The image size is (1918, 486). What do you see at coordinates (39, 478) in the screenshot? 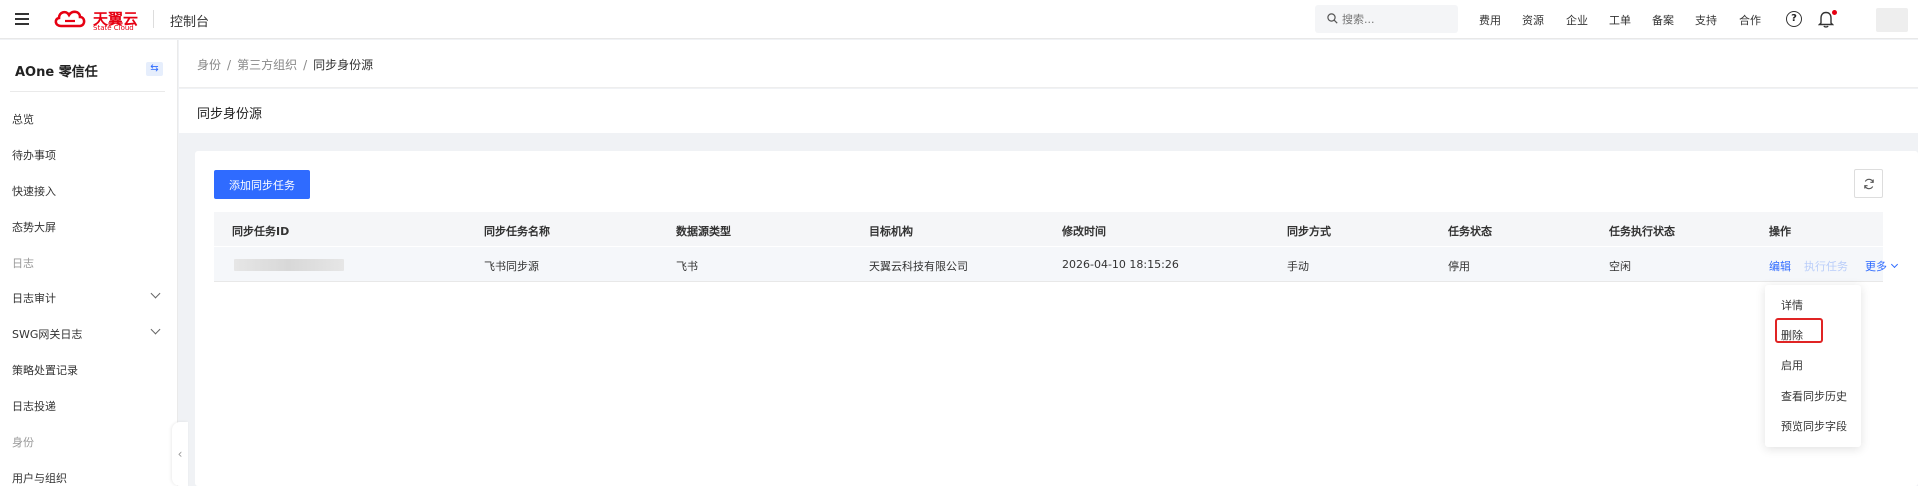
I see `sidebar-item-users-orgs: 用户与组织` at bounding box center [39, 478].